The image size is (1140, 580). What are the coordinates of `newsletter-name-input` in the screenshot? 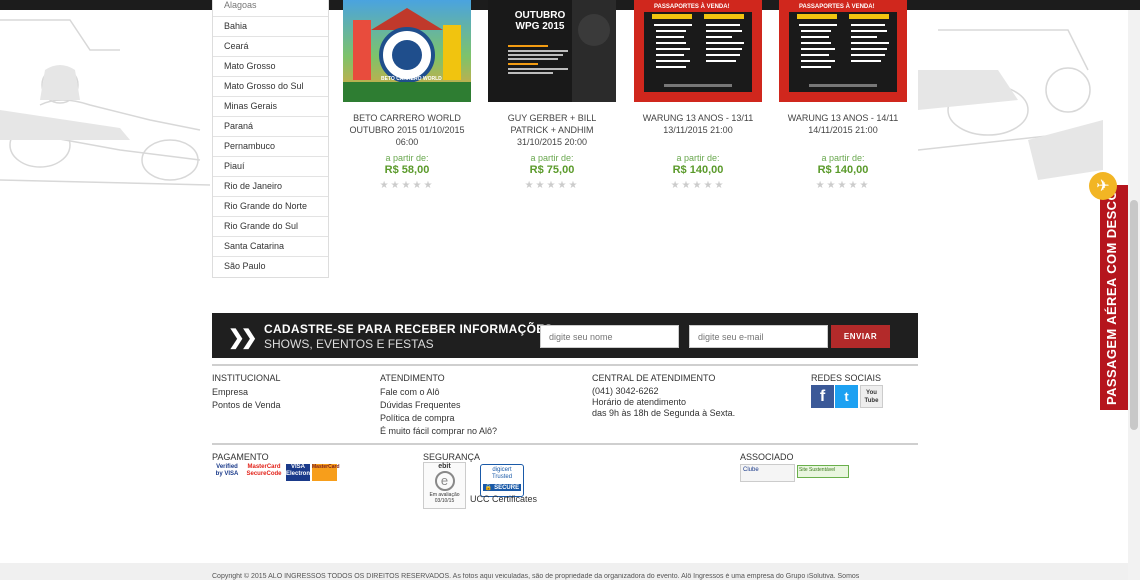 It's located at (609, 336).